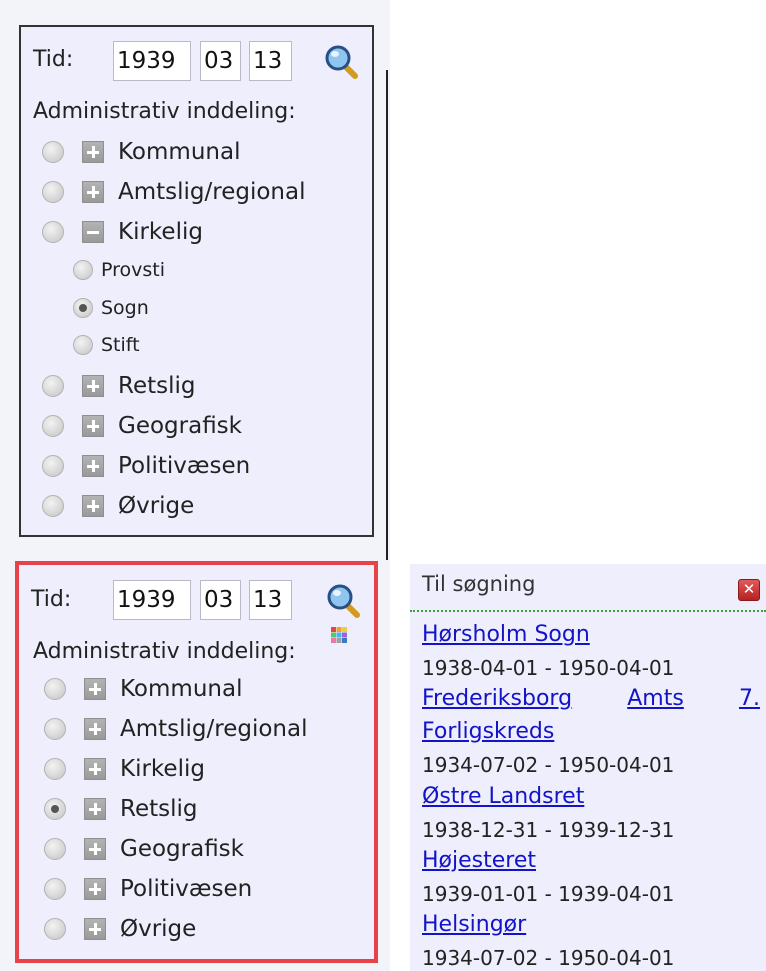  What do you see at coordinates (479, 860) in the screenshot?
I see `result-link: Højesteret` at bounding box center [479, 860].